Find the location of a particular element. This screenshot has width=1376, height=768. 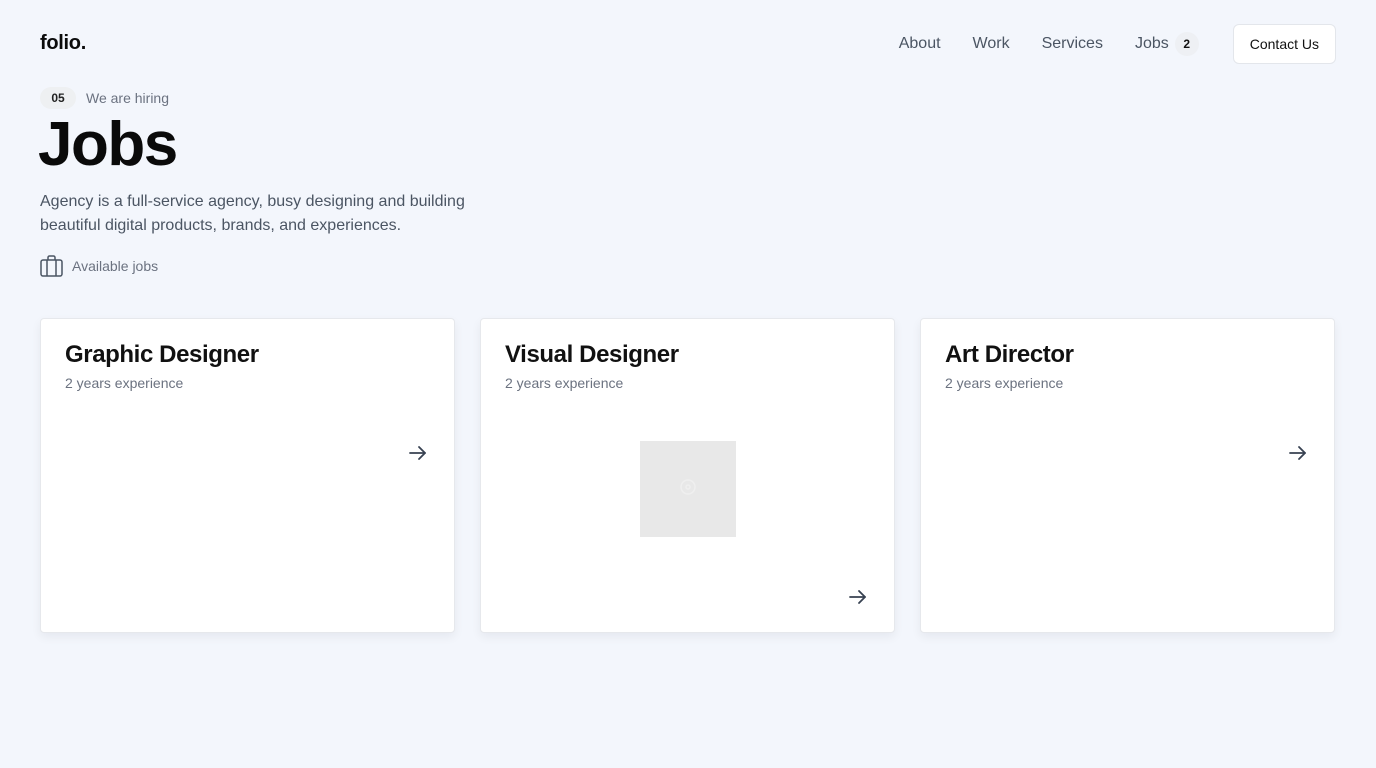

nav-link-services: Services is located at coordinates (1072, 44).